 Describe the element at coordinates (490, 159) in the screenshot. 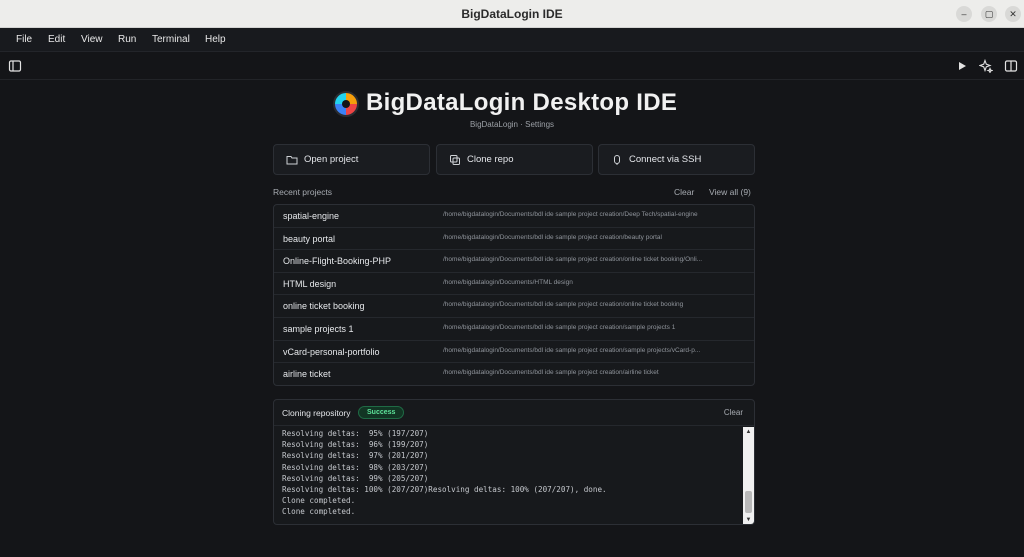

I see `clone-repo-label: Clone repo` at that location.